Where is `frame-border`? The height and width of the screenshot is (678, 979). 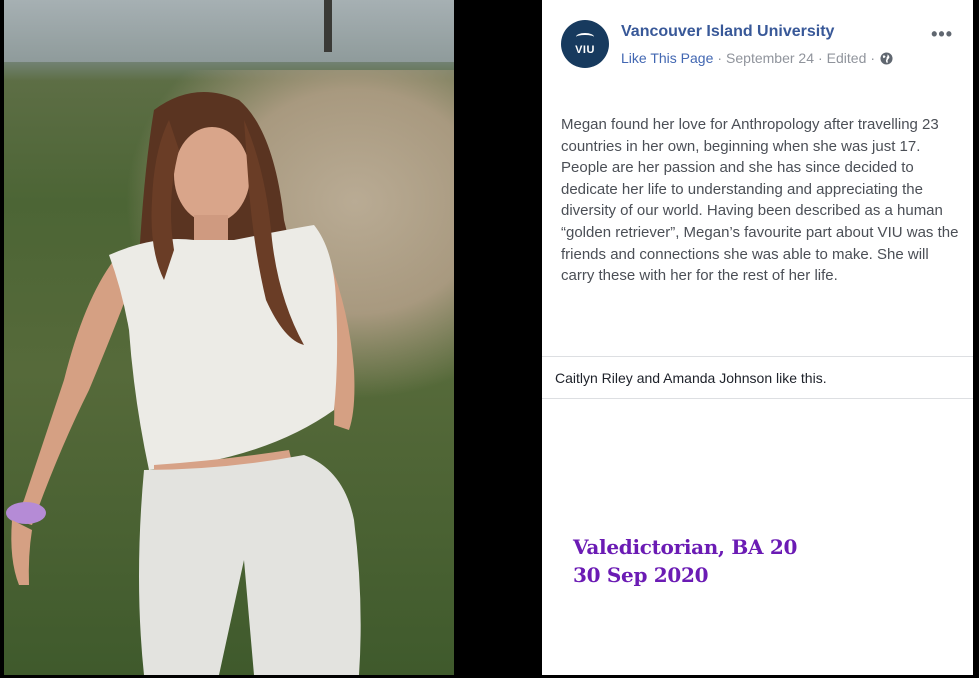 frame-border is located at coordinates (976, 339).